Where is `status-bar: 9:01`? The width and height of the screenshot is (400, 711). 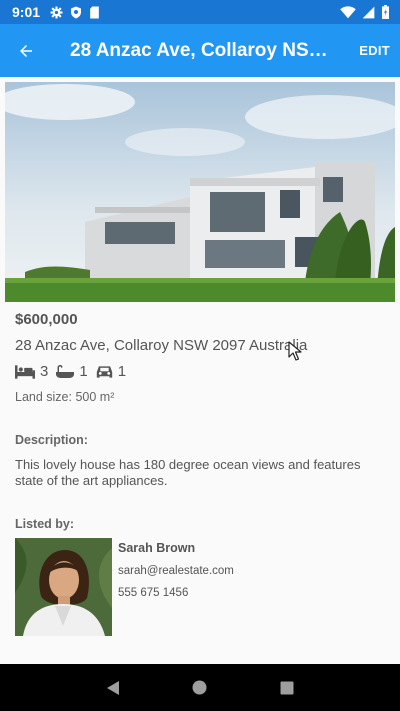
status-bar: 9:01 is located at coordinates (200, 12).